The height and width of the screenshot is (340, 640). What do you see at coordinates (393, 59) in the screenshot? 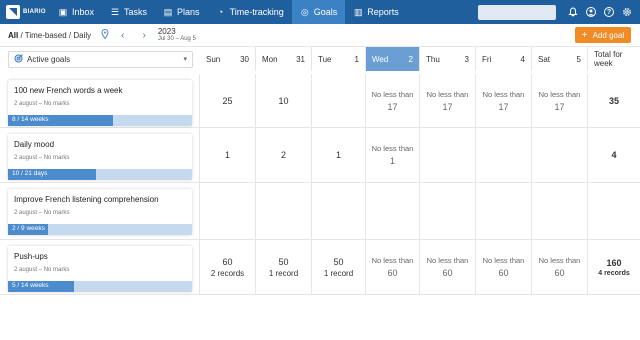
I see `day-header-wed: Wed 2` at bounding box center [393, 59].